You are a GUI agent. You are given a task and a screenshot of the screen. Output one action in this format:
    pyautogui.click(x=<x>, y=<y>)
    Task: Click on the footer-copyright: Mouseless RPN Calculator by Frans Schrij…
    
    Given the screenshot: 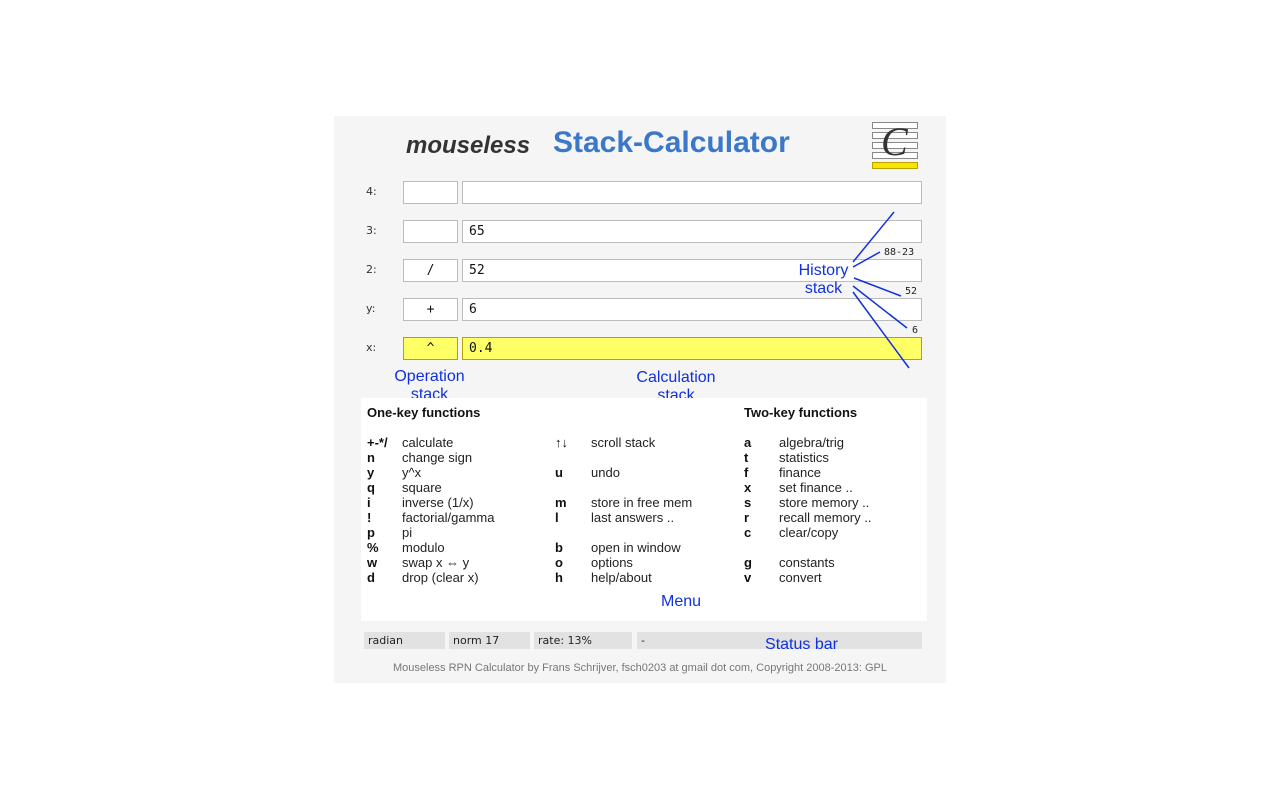 What is the action you would take?
    pyautogui.click(x=639, y=668)
    